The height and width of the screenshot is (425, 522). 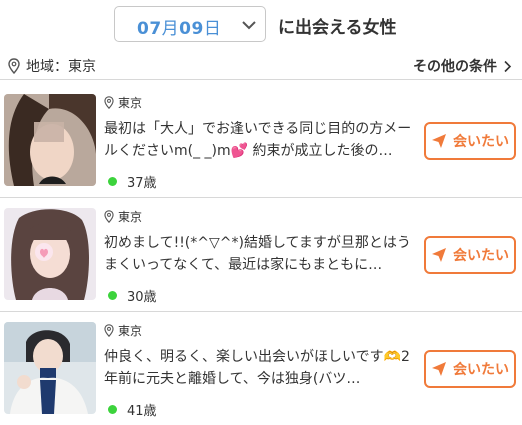 What do you see at coordinates (212, 29) in the screenshot?
I see `date-day-unit: 日` at bounding box center [212, 29].